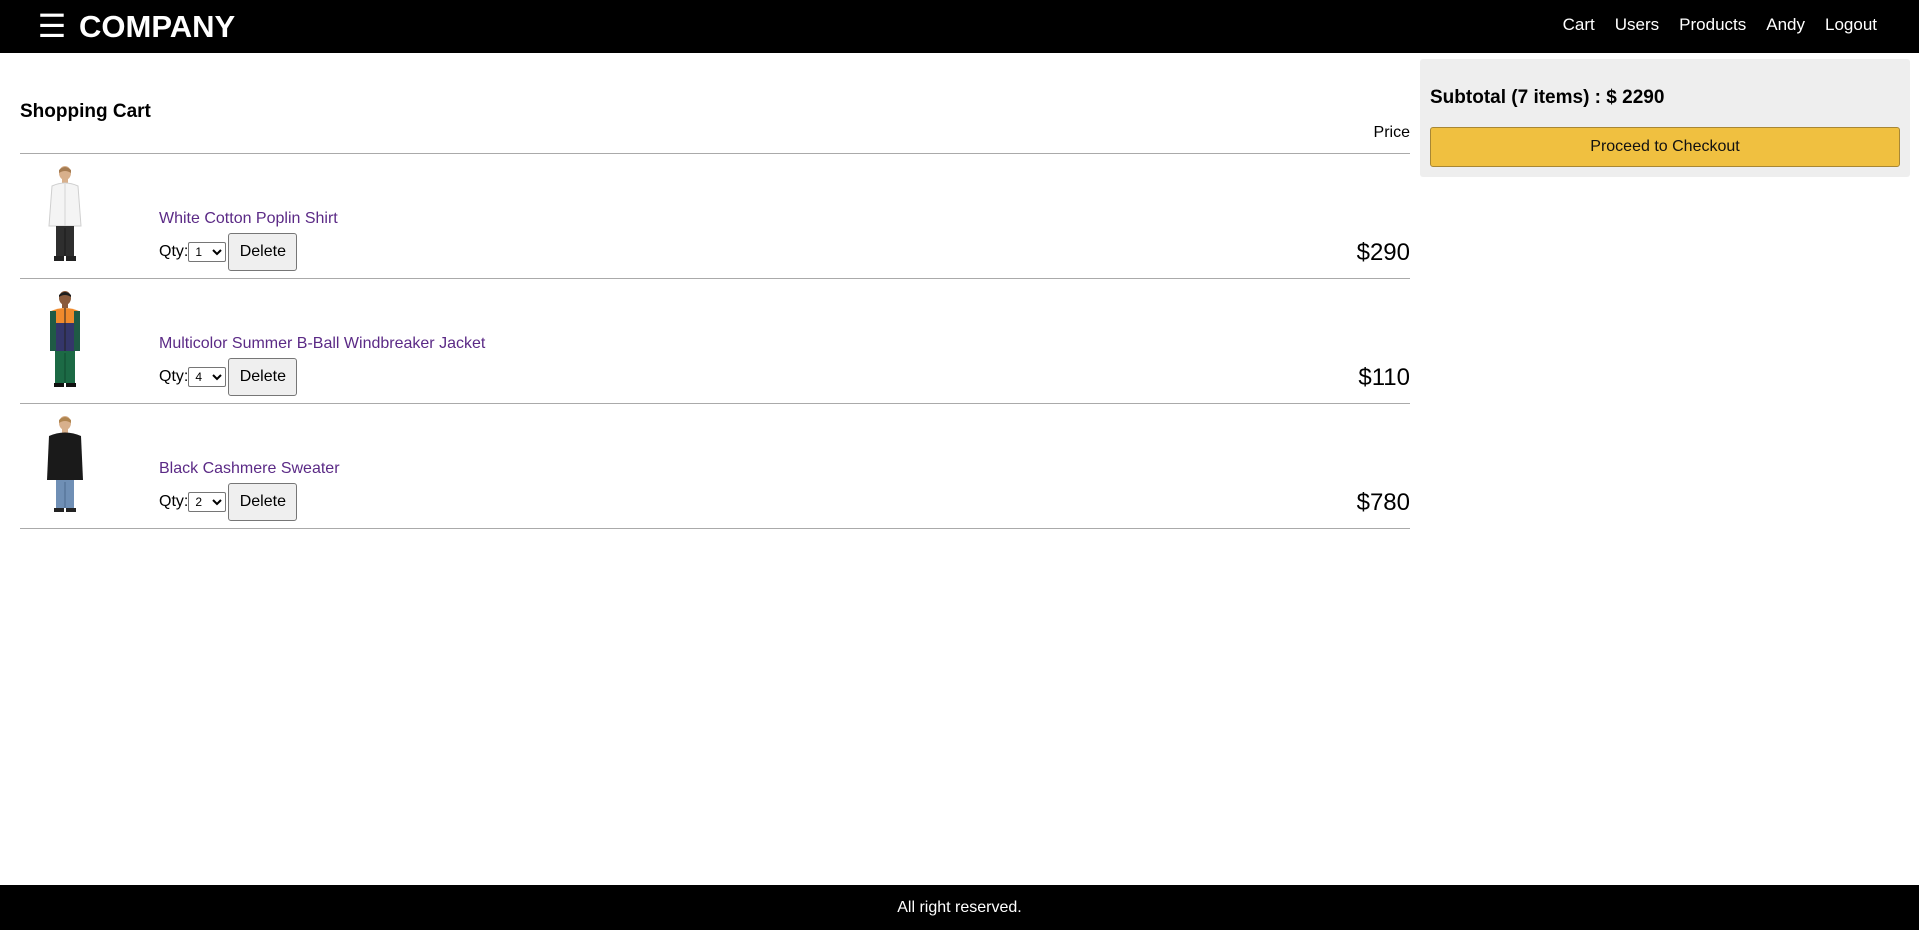  What do you see at coordinates (248, 219) in the screenshot?
I see `product-link: White Cotton Poplin Shirt` at bounding box center [248, 219].